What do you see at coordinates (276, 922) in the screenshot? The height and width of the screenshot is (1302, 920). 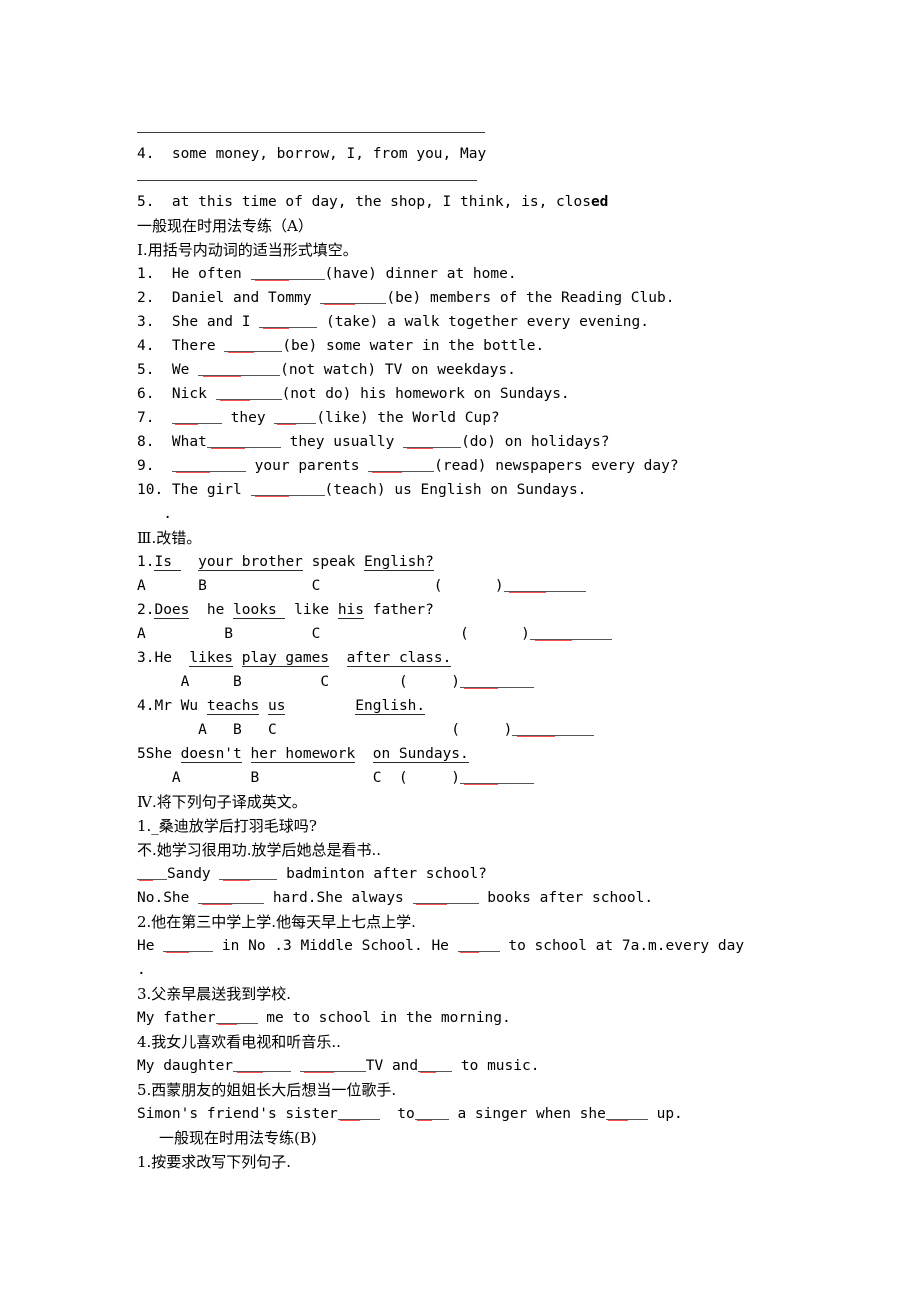 I see `translation-prompt-2: 2.他在第三中学上学.他每天早上七点上学.` at bounding box center [276, 922].